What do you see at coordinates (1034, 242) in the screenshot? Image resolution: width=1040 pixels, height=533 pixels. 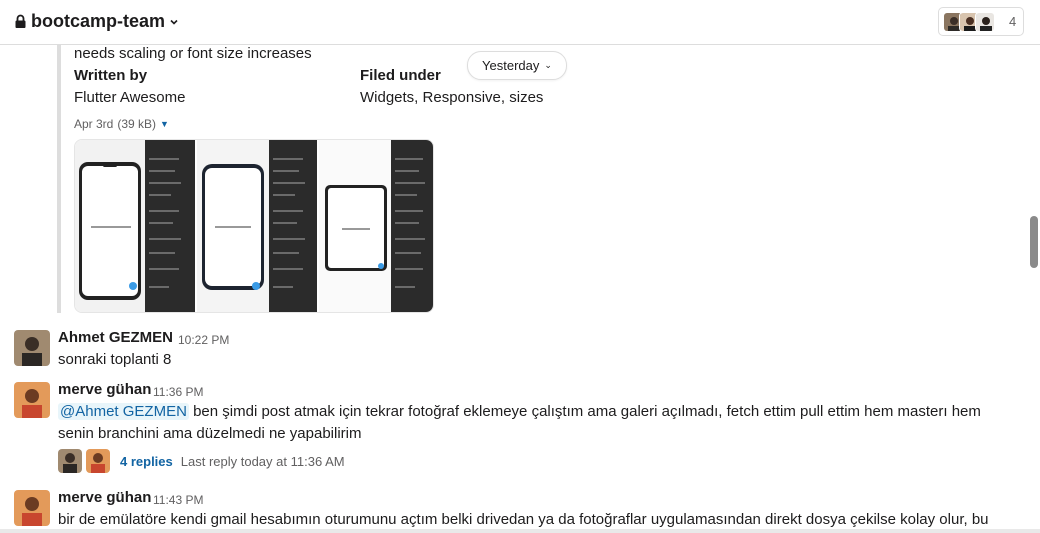 I see `scrollbar-thumb` at bounding box center [1034, 242].